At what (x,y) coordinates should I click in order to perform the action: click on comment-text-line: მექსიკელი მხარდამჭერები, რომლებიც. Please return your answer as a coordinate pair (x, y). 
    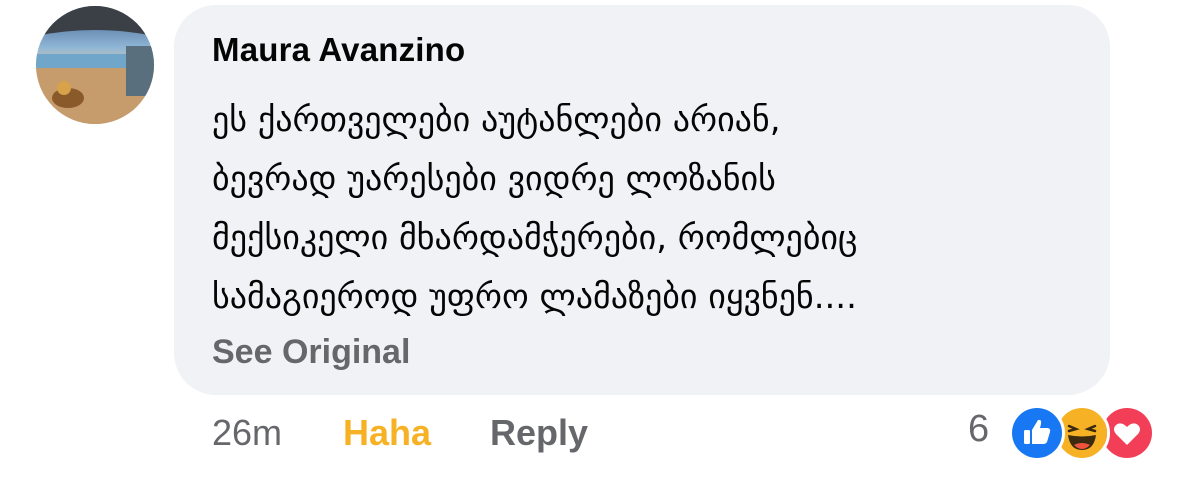
    Looking at the image, I should click on (535, 238).